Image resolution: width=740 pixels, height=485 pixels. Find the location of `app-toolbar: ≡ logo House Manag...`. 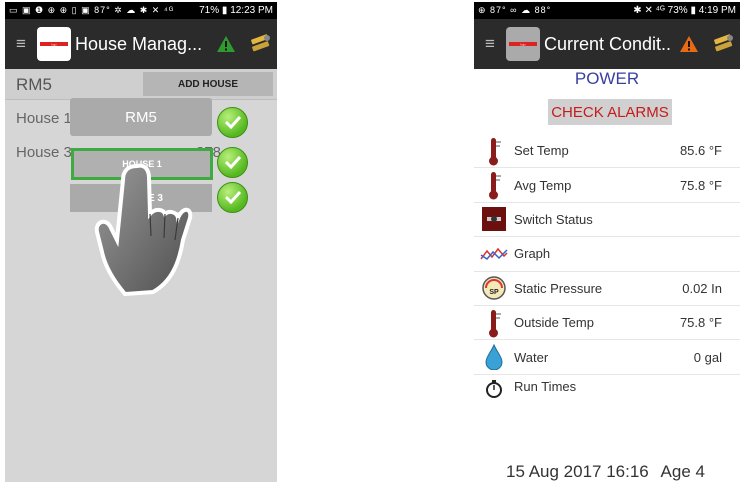

app-toolbar: ≡ logo House Manag... is located at coordinates (141, 44).